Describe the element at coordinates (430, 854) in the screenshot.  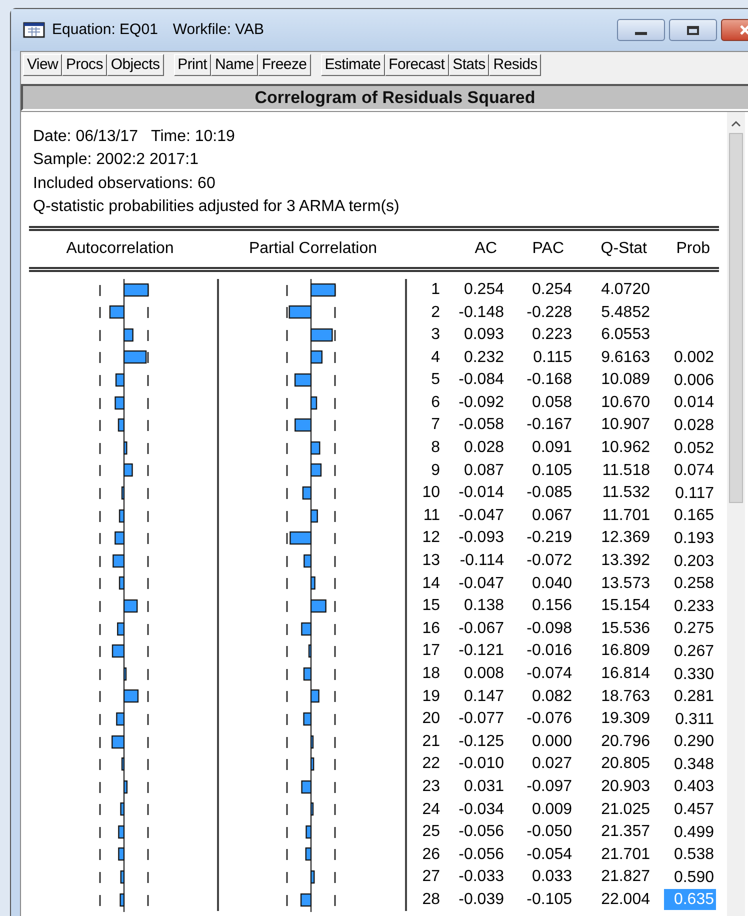
I see `lag-cell-text: 26` at that location.